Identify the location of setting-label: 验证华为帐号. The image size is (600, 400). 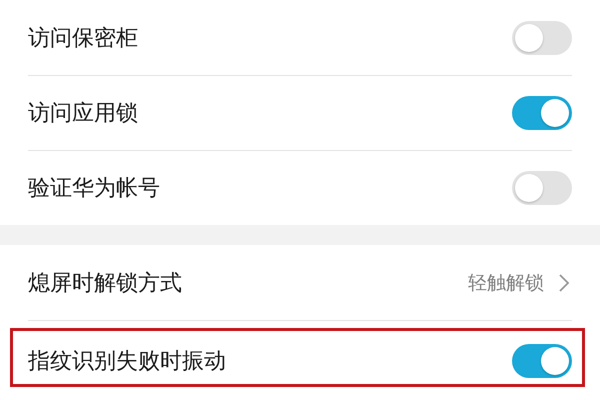
(94, 189).